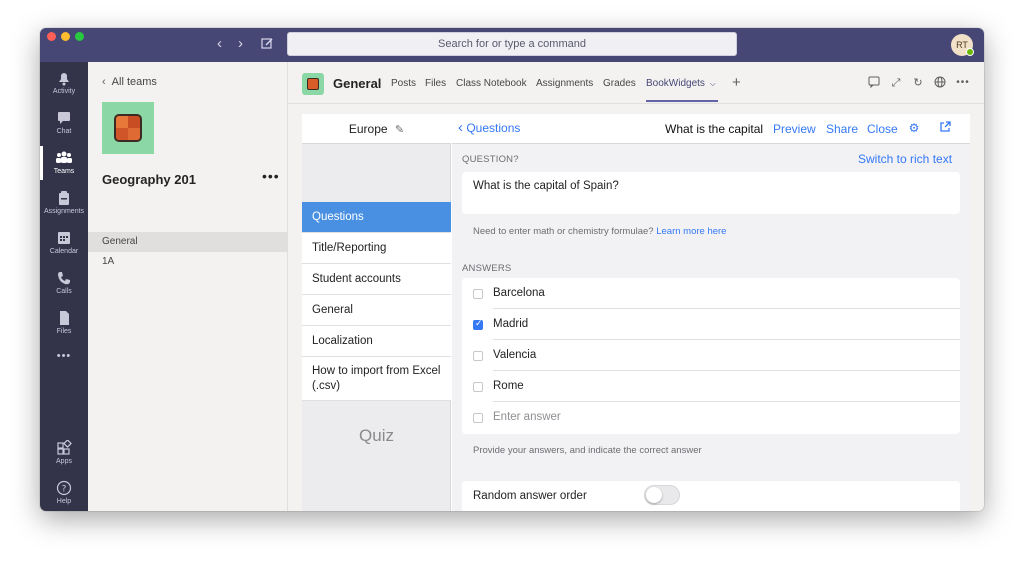 The height and width of the screenshot is (564, 1024). I want to click on rail-label: Files, so click(64, 331).